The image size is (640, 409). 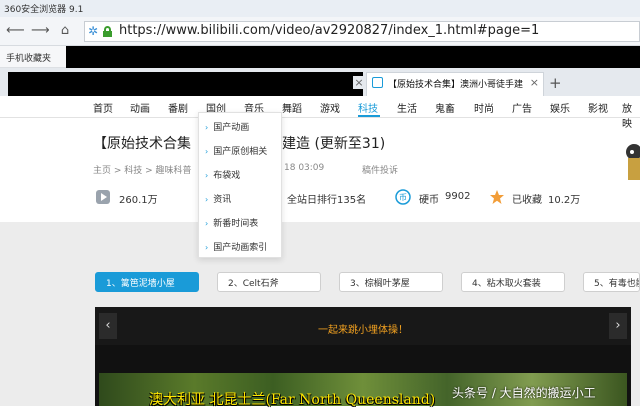 I want to click on forward-icon: ⟶, so click(x=40, y=31).